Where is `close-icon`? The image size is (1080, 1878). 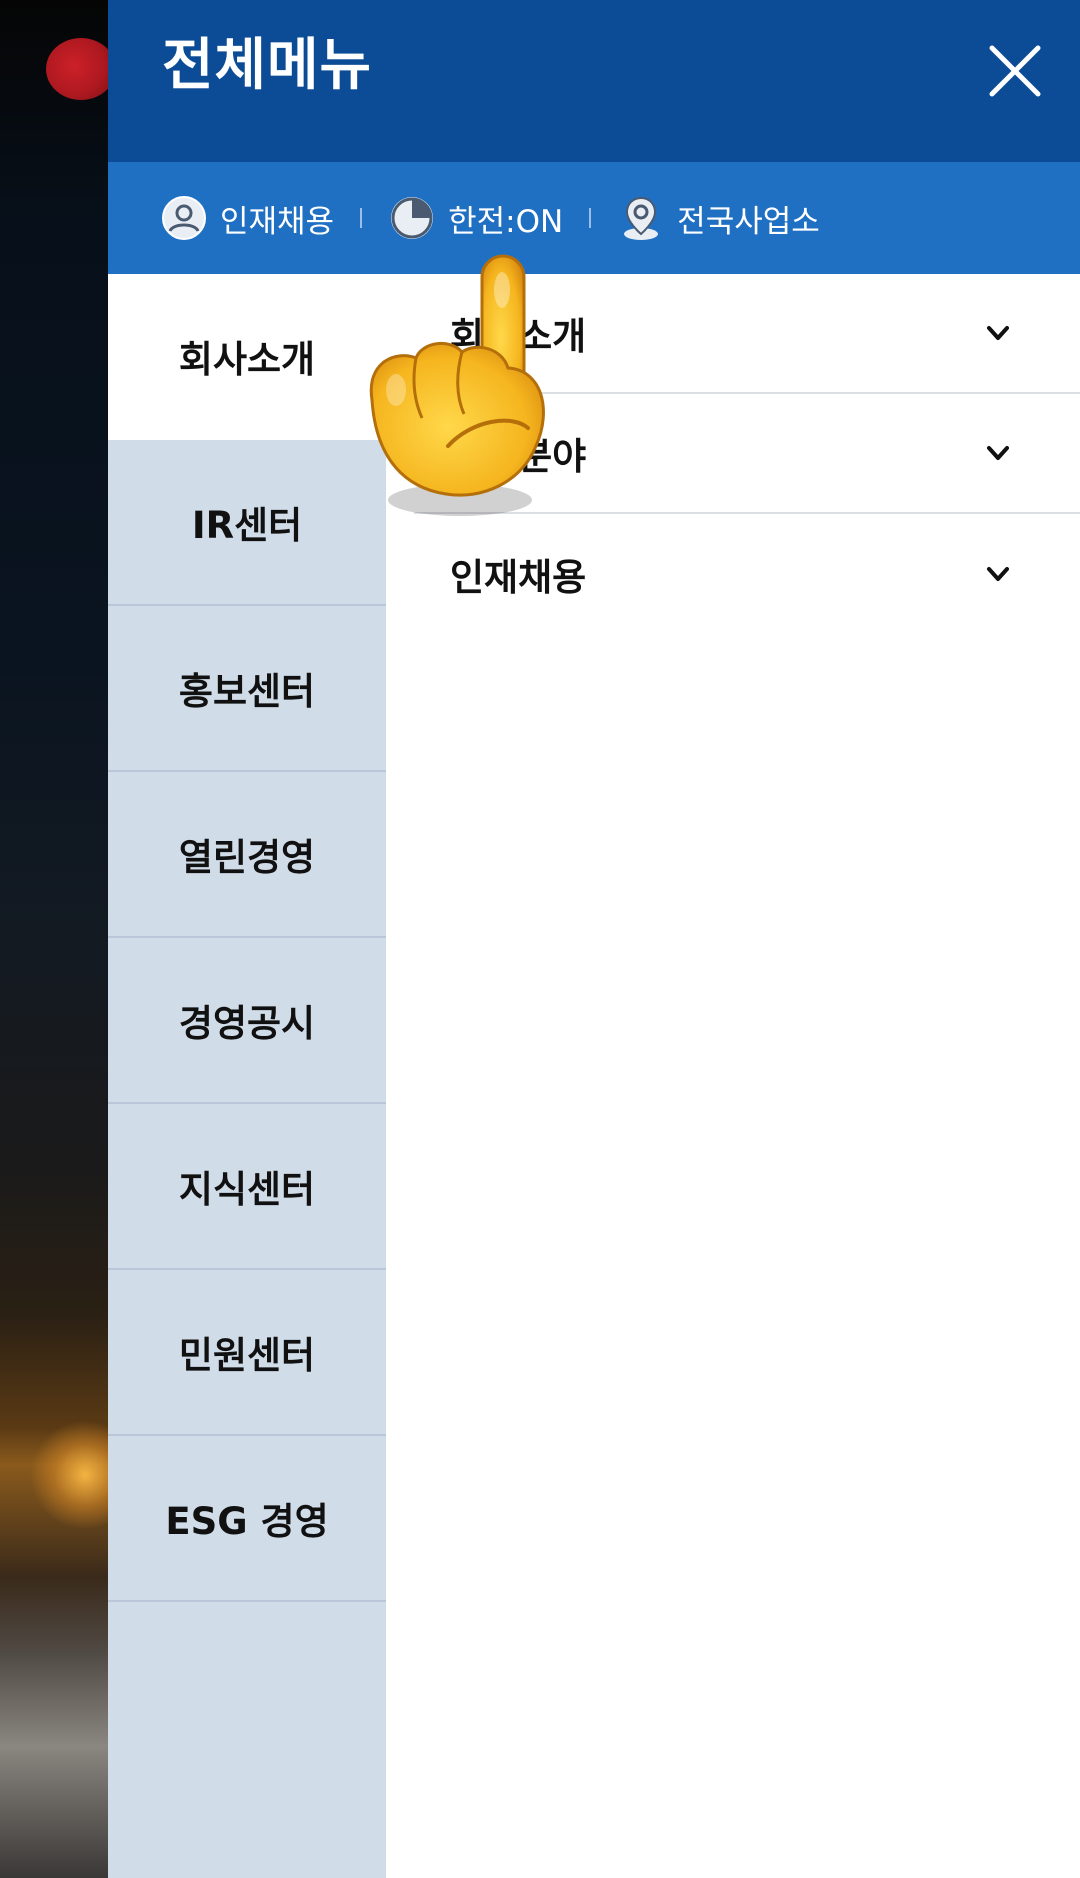 close-icon is located at coordinates (1015, 71).